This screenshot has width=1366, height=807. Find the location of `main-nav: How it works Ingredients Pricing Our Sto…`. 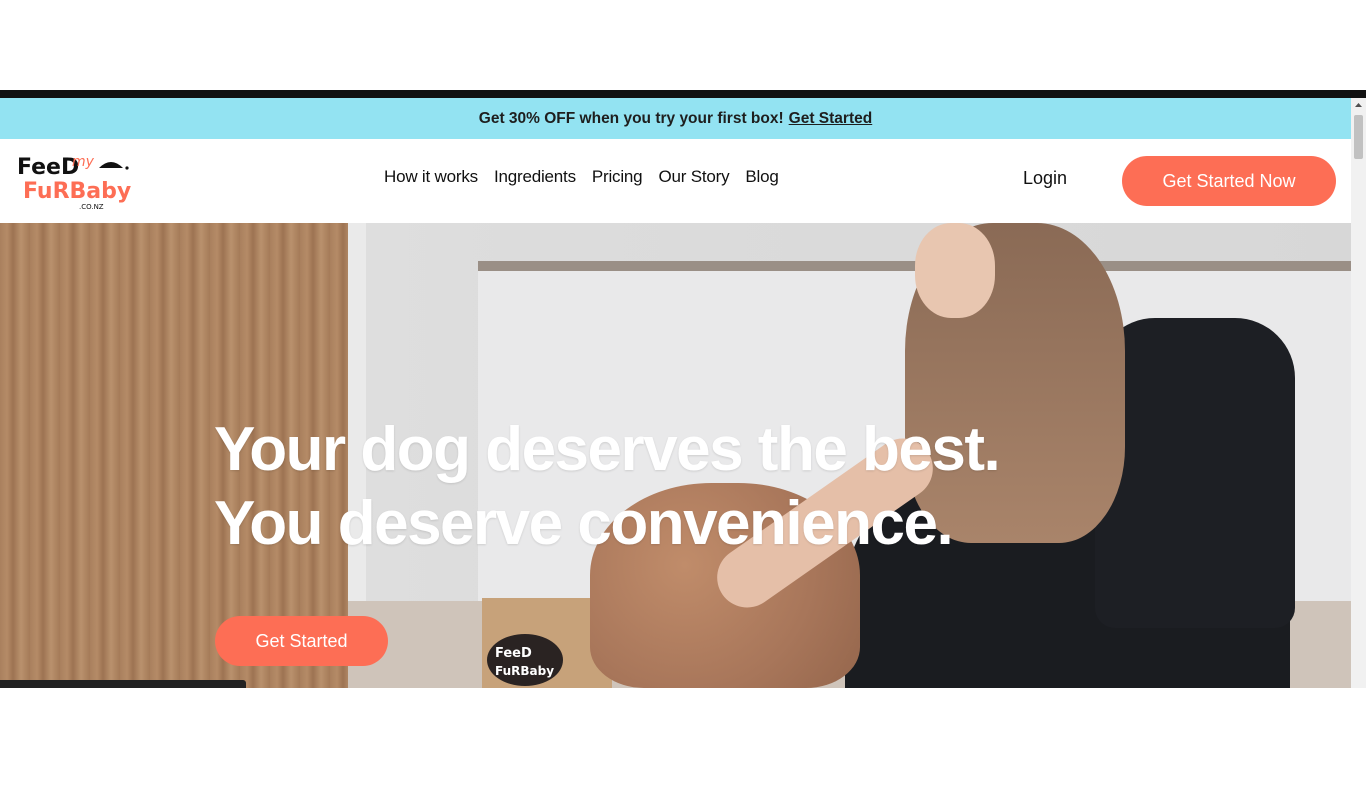

main-nav: How it works Ingredients Pricing Our Sto… is located at coordinates (589, 177).